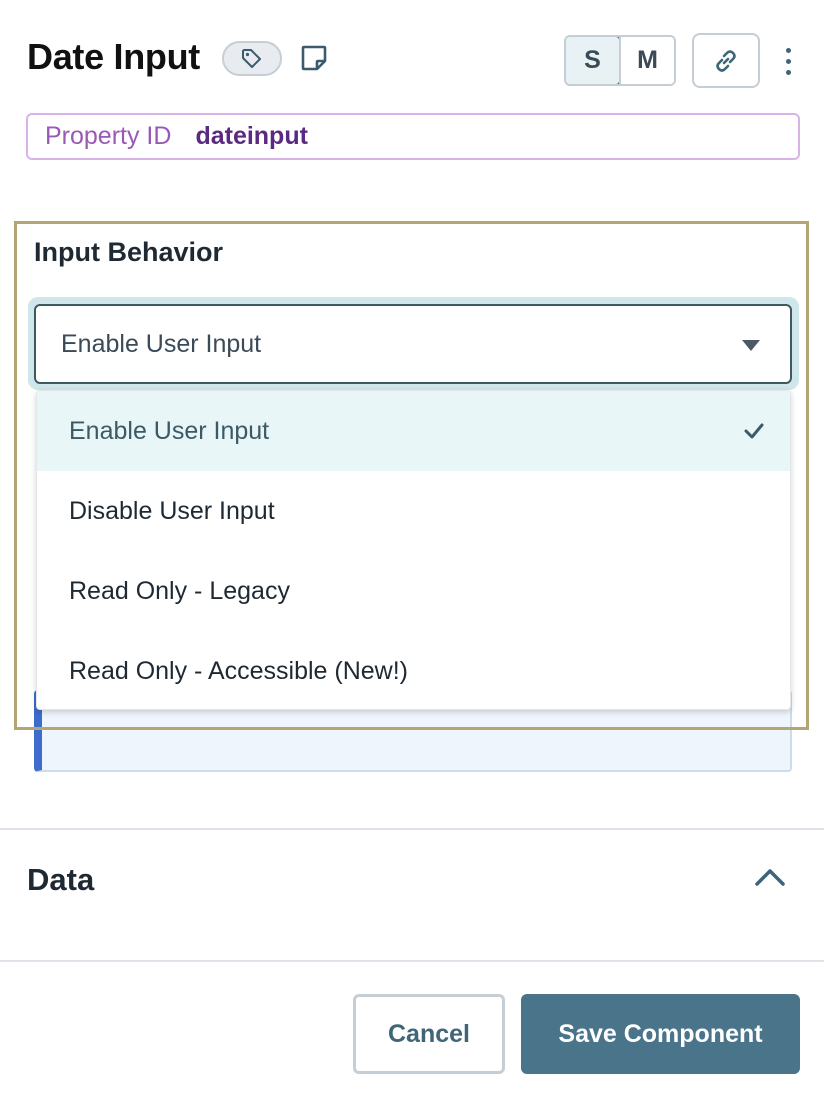 This screenshot has width=824, height=1100. I want to click on option-label: Disable User Input, so click(172, 510).